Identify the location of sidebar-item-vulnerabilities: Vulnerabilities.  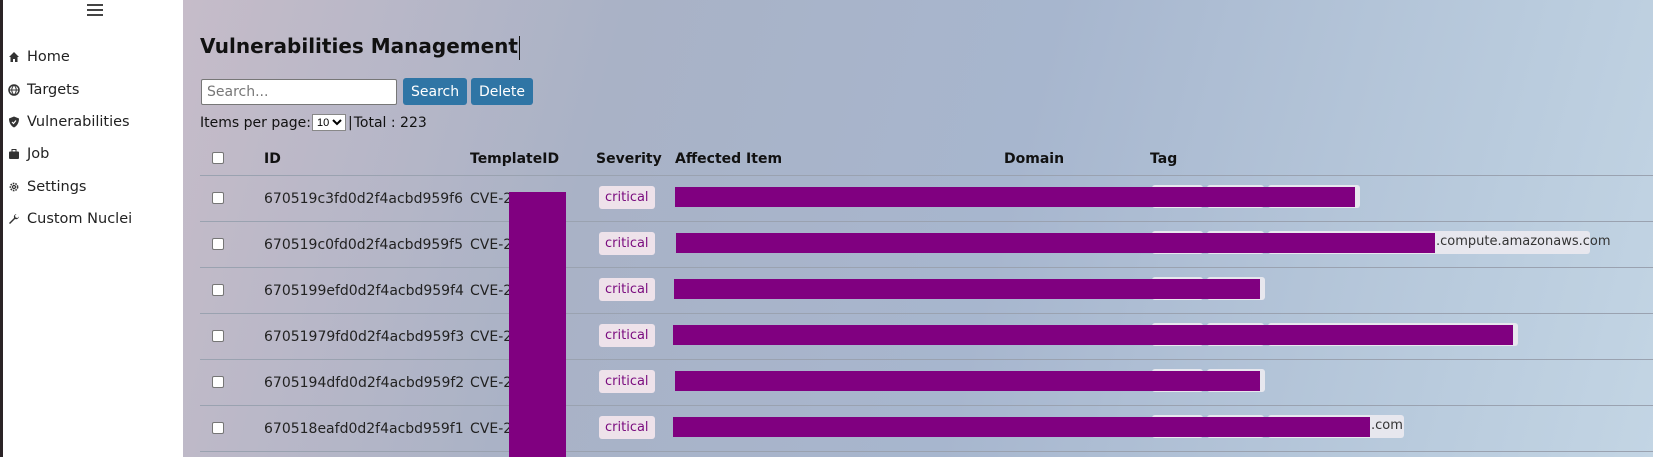
(68, 122).